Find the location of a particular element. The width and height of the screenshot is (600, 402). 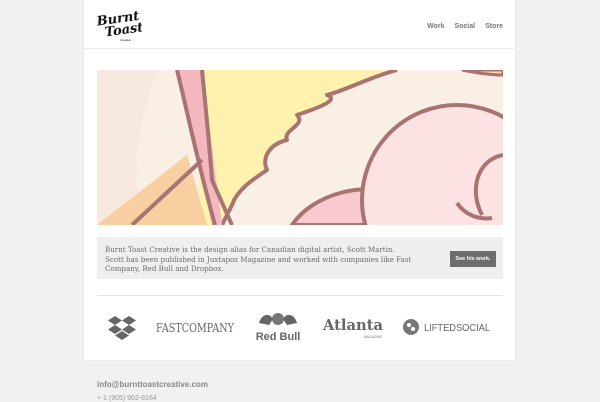

fastcompany-text: FASTCOMPANY is located at coordinates (195, 328).